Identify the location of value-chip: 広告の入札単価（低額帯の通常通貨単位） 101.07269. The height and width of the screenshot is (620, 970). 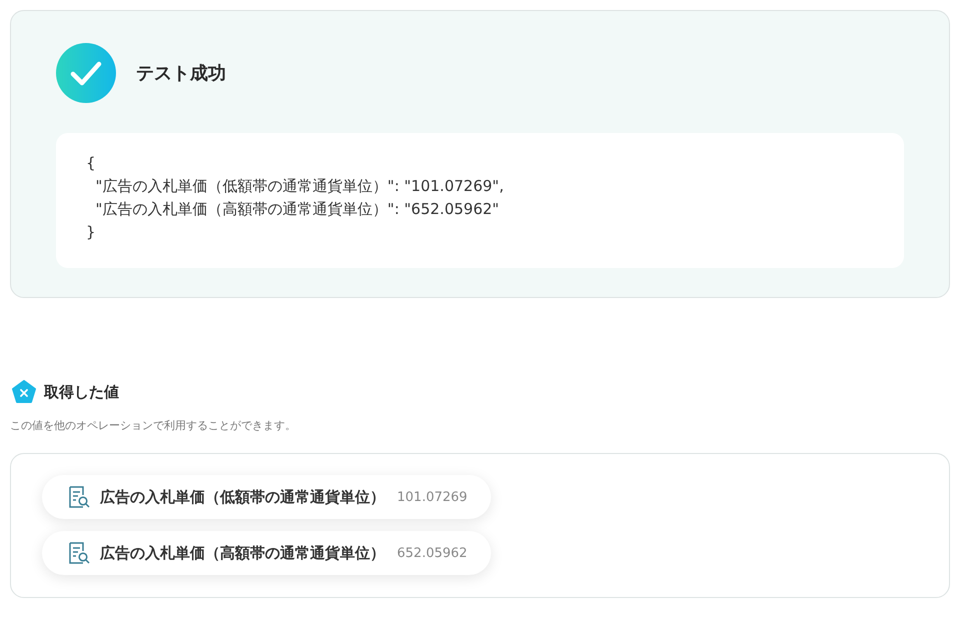
(267, 497).